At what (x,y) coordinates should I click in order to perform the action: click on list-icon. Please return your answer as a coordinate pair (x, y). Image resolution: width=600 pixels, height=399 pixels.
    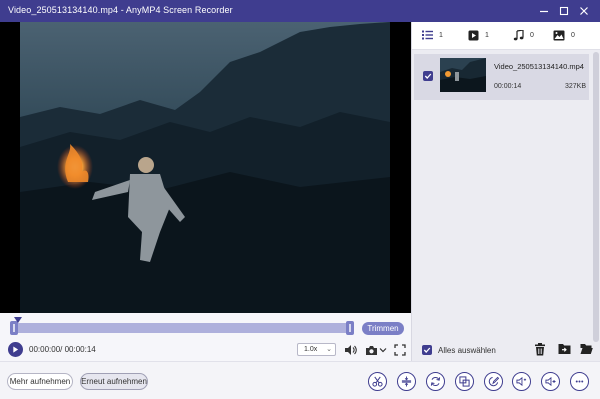
    Looking at the image, I should click on (427, 35).